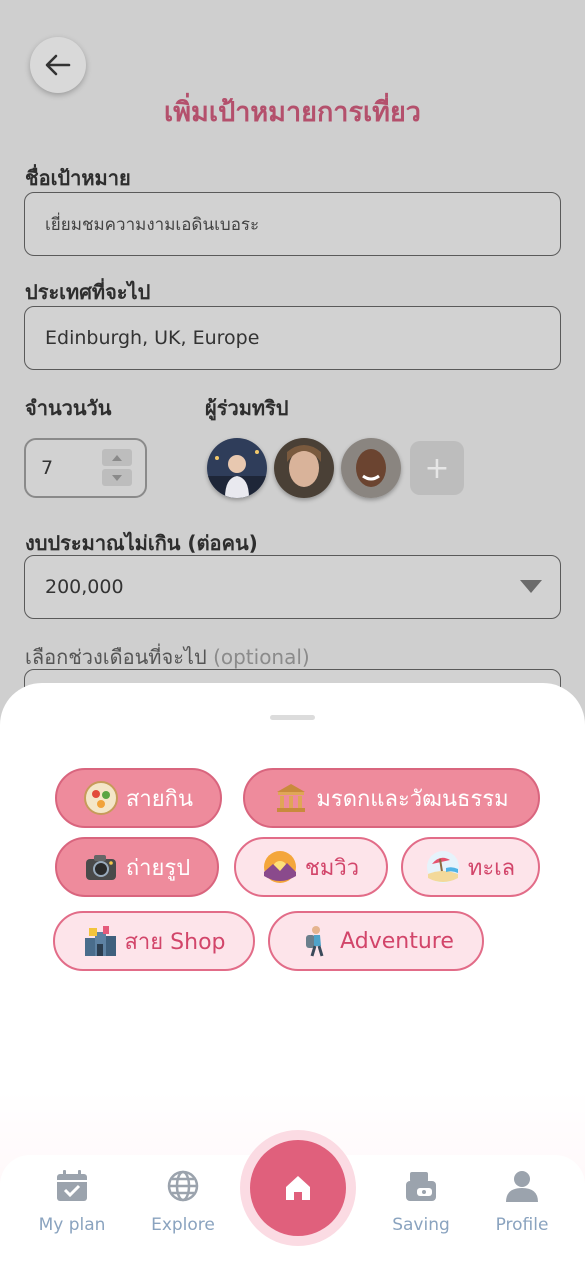 The width and height of the screenshot is (585, 1266). I want to click on backpacker-icon, so click(315, 941).